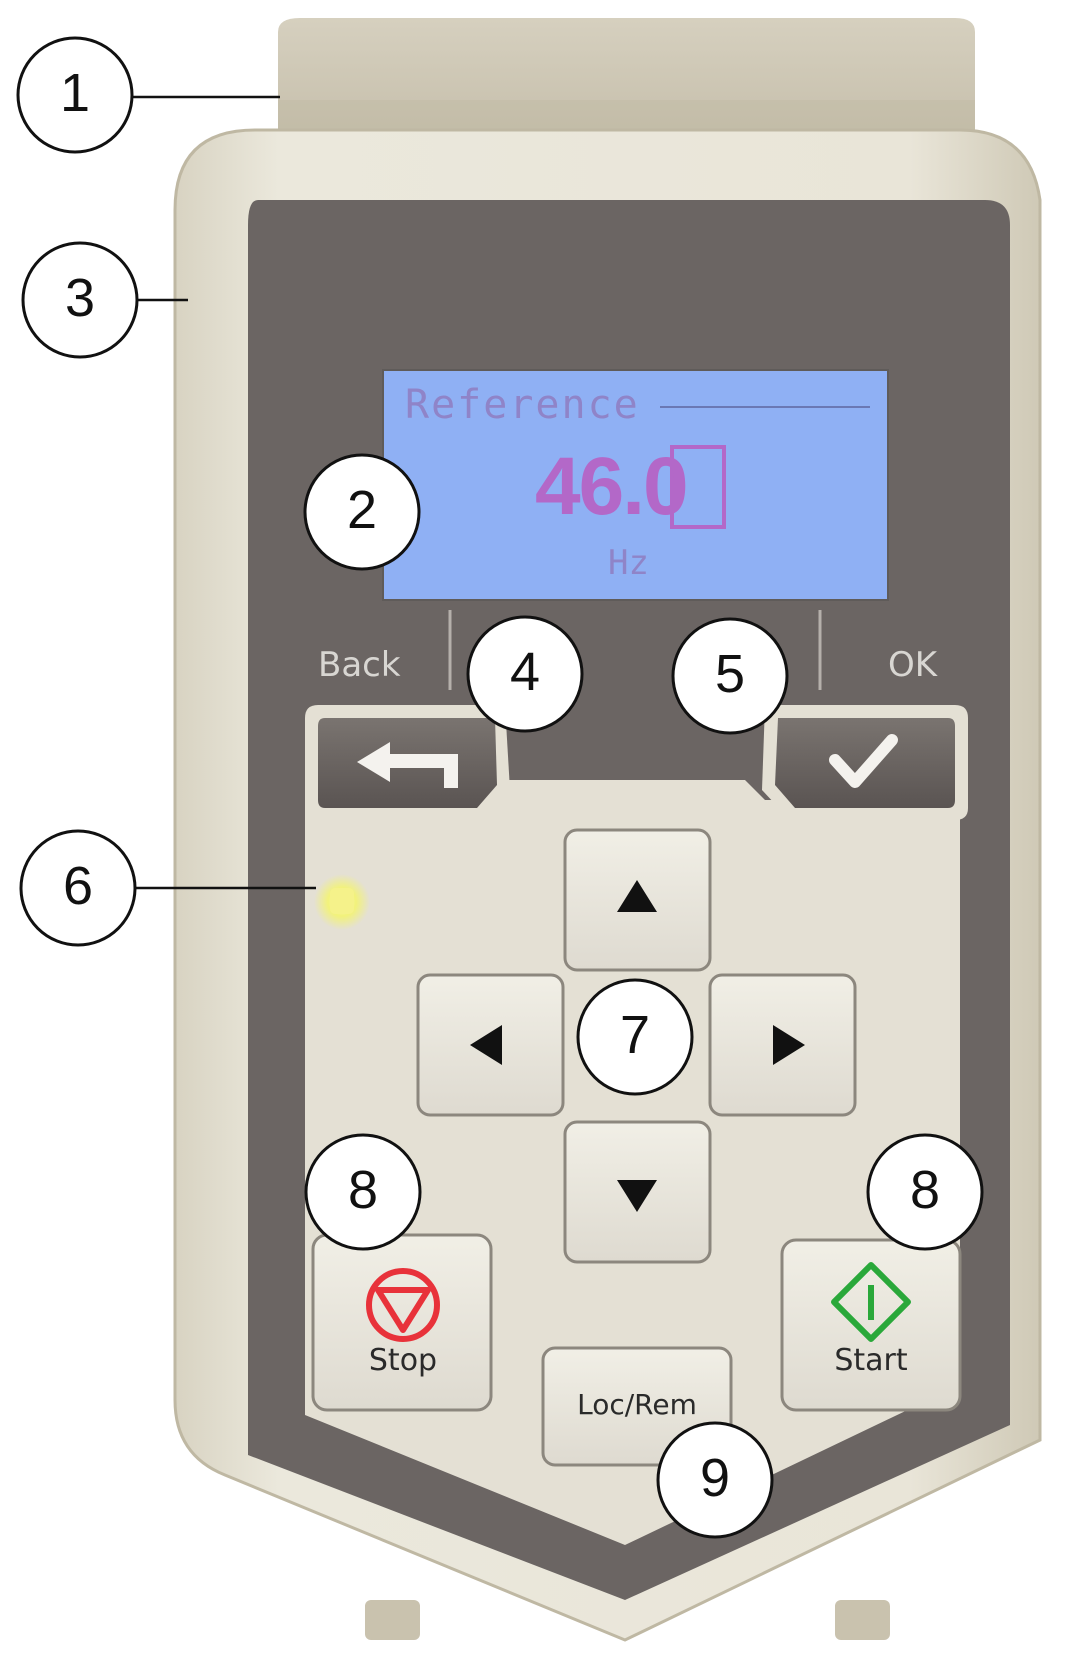  I want to click on back-button, so click(407, 762).